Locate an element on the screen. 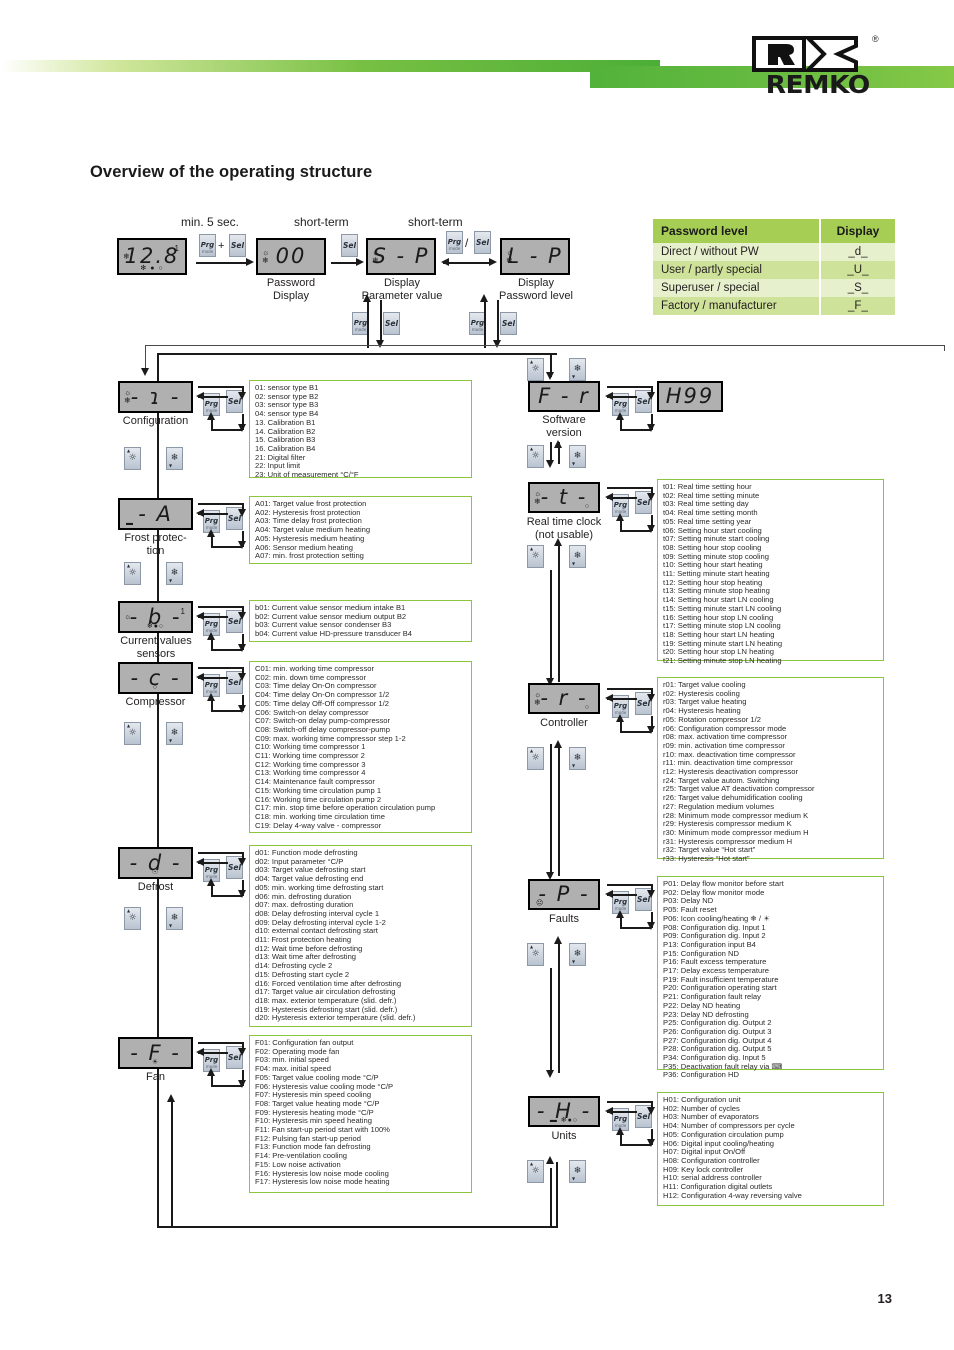 The width and height of the screenshot is (954, 1350). loop-down2-arrow-fan is located at coordinates (242, 1084).